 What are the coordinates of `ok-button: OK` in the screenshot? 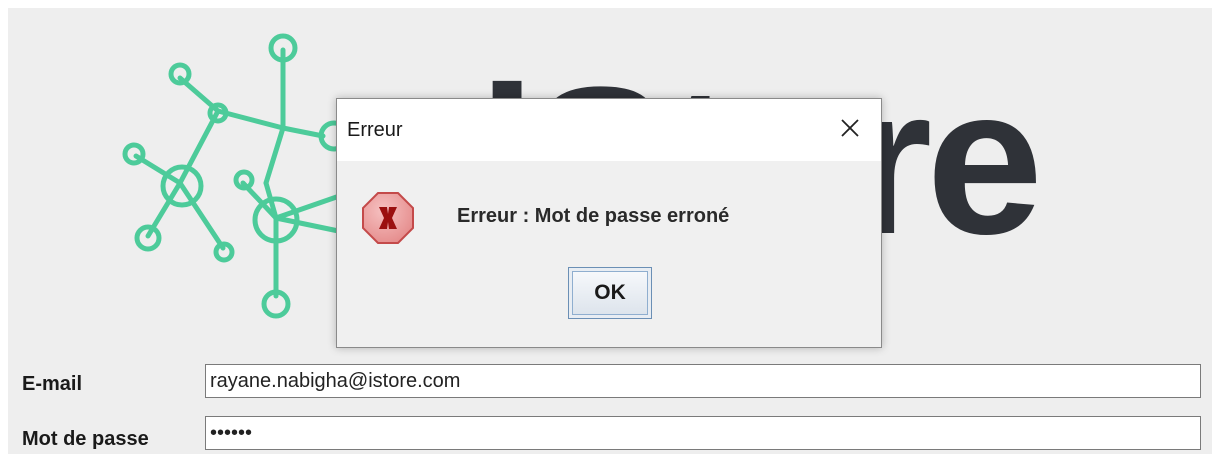 It's located at (610, 293).